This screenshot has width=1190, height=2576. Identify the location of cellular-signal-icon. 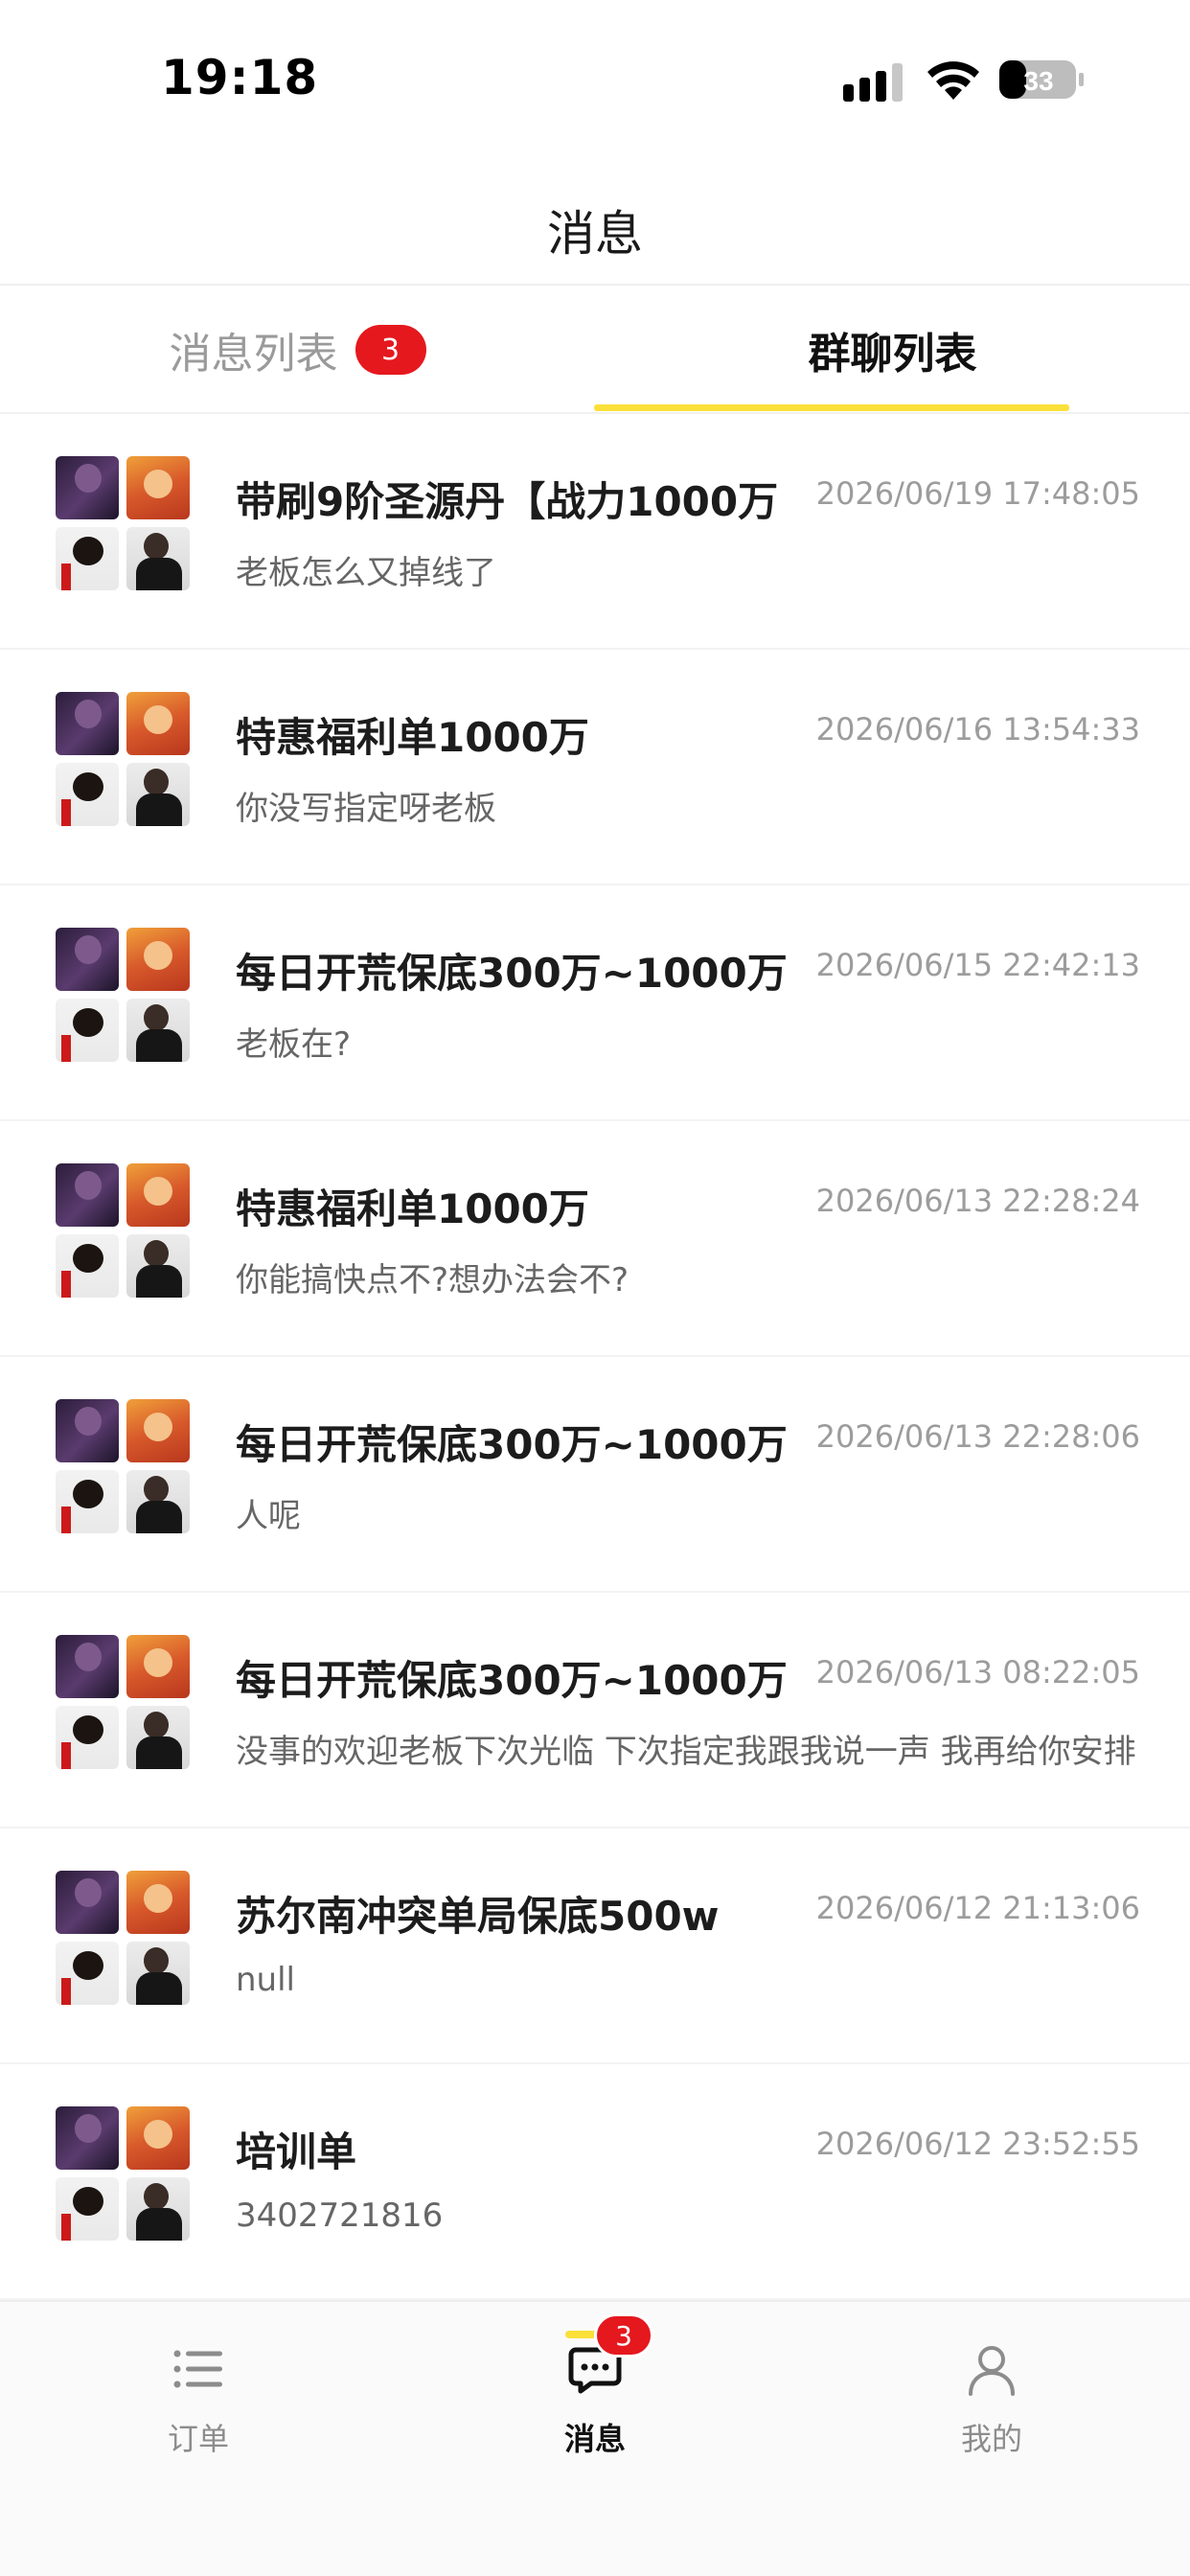
(873, 82).